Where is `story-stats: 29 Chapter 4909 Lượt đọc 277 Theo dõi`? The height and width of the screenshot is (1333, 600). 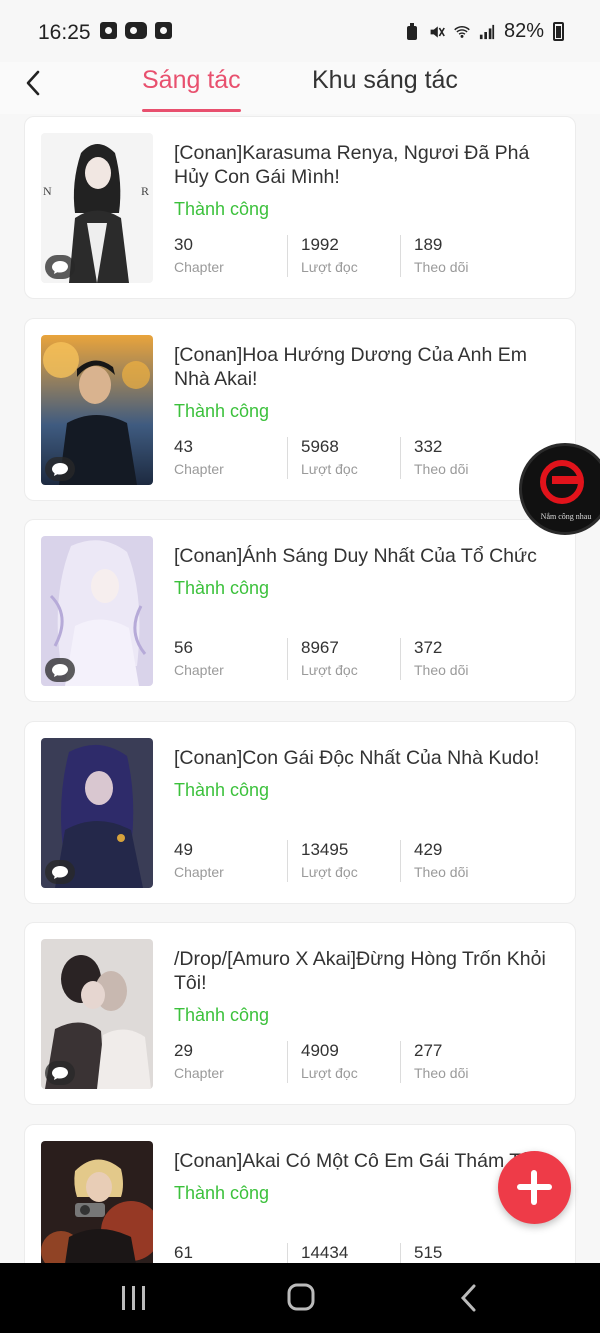
story-stats: 29 Chapter 4909 Lượt đọc 277 Theo dõi is located at coordinates (343, 1062).